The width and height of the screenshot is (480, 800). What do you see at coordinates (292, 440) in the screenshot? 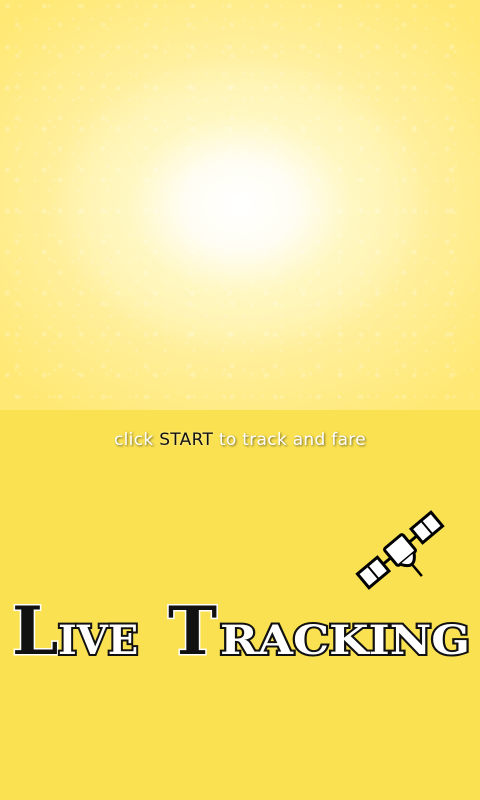
I see `instruction-suffix: to track and fare` at bounding box center [292, 440].